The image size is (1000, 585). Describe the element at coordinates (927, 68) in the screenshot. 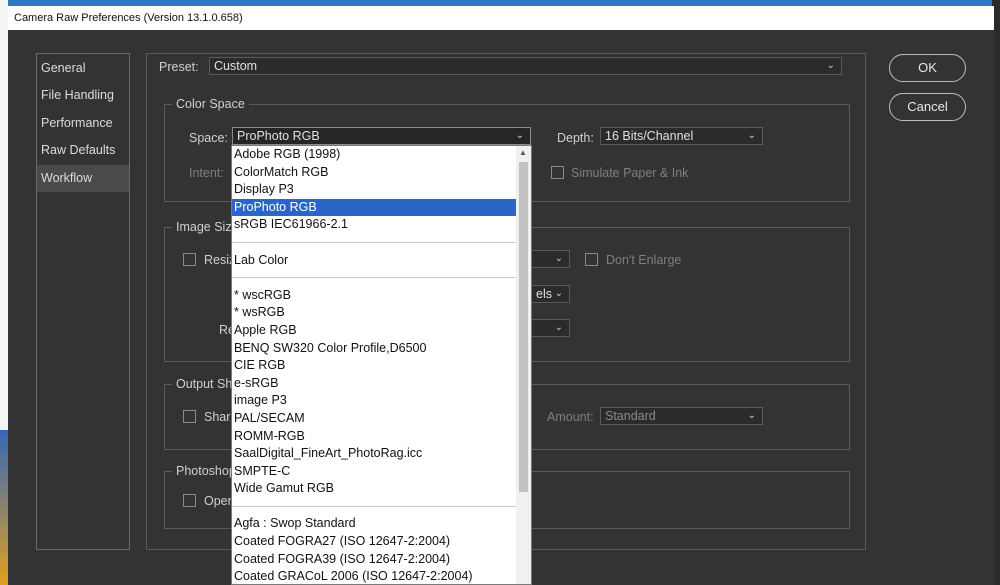

I see `ok-button: OK` at that location.